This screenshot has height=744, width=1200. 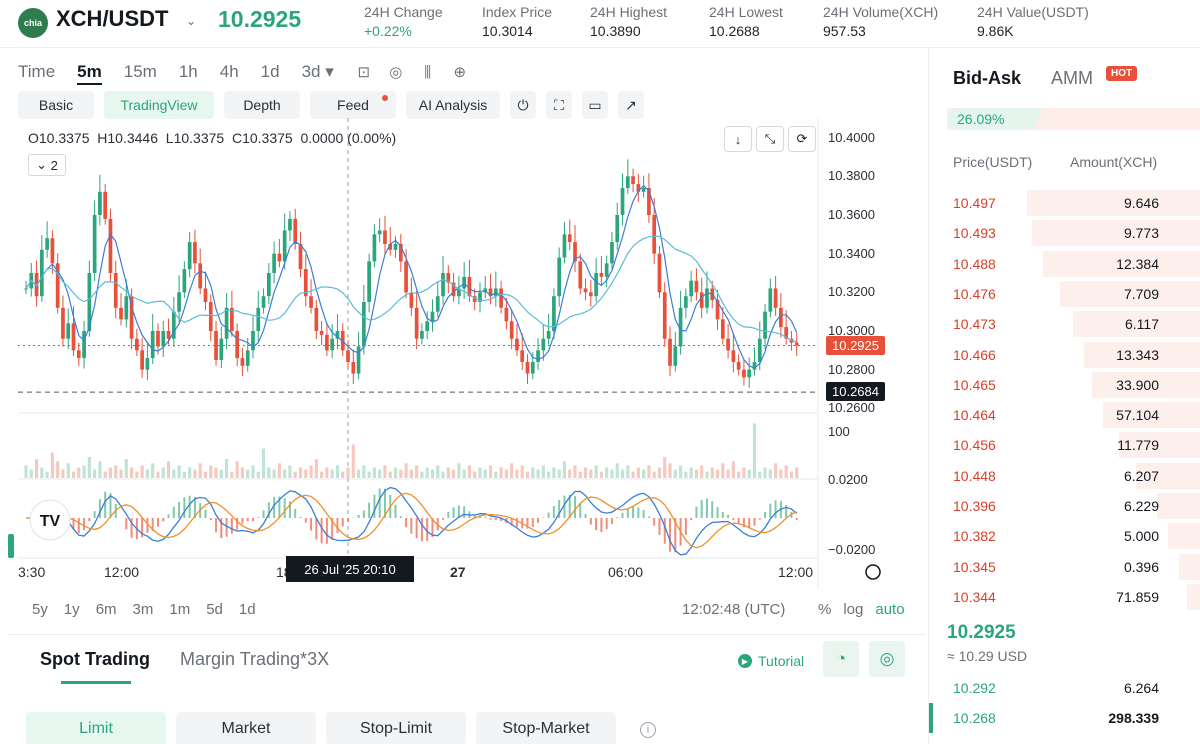 I want to click on ask-row: 10.466 13.343, so click(x=1064, y=355).